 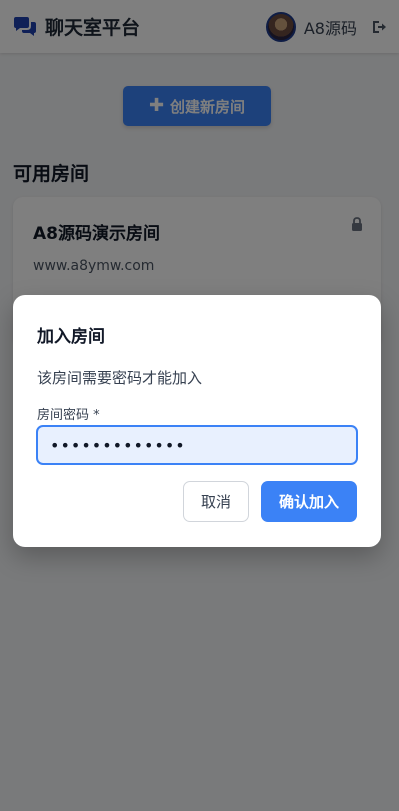 I want to click on cancel-button: 取消, so click(x=216, y=501).